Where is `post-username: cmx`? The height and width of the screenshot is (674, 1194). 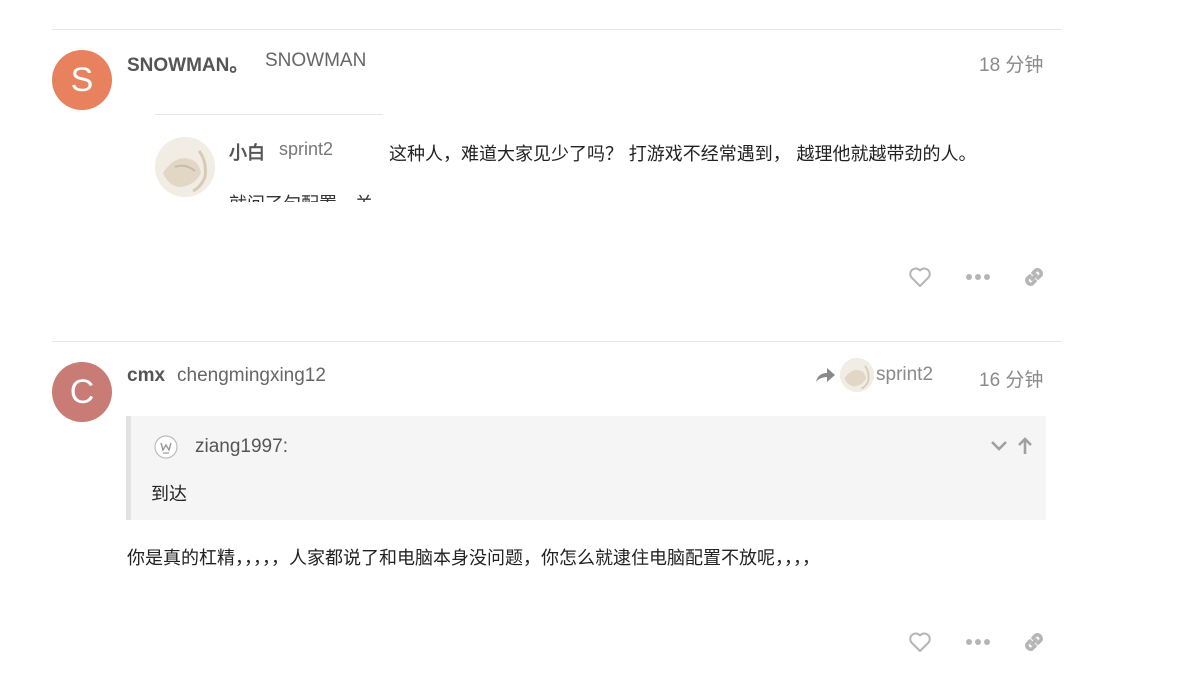 post-username: cmx is located at coordinates (146, 376).